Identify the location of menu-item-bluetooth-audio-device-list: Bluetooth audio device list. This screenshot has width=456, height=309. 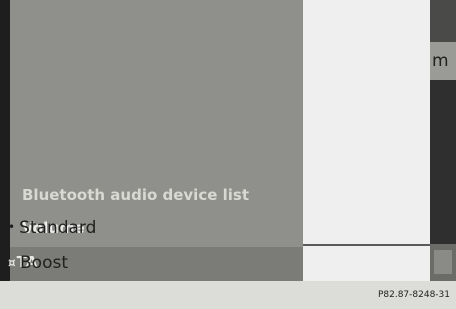
(135, 195).